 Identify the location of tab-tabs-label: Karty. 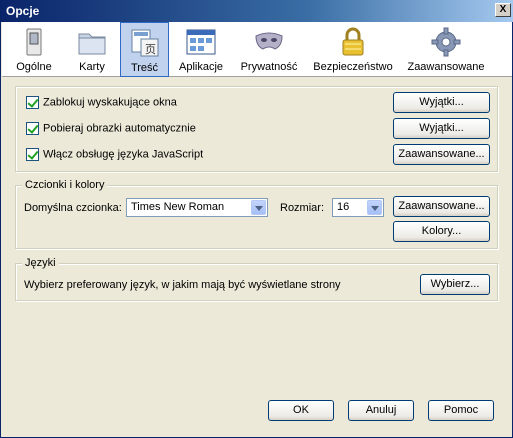
(92, 67).